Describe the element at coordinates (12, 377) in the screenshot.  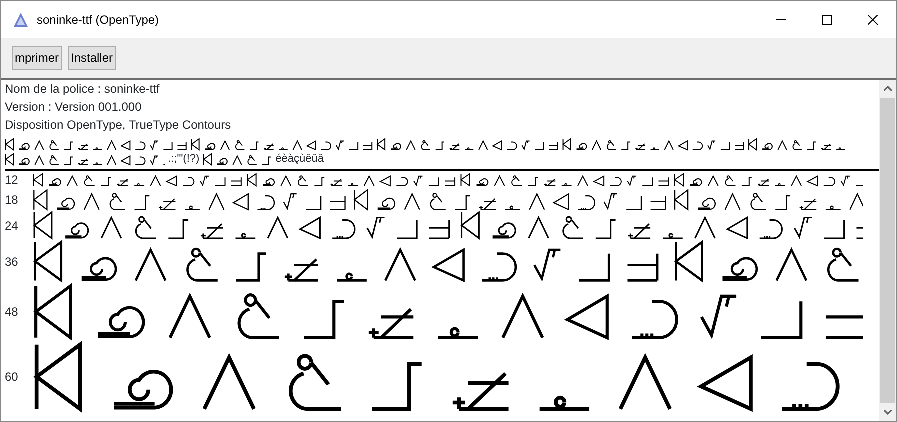
I see `font-size-label: 60` at that location.